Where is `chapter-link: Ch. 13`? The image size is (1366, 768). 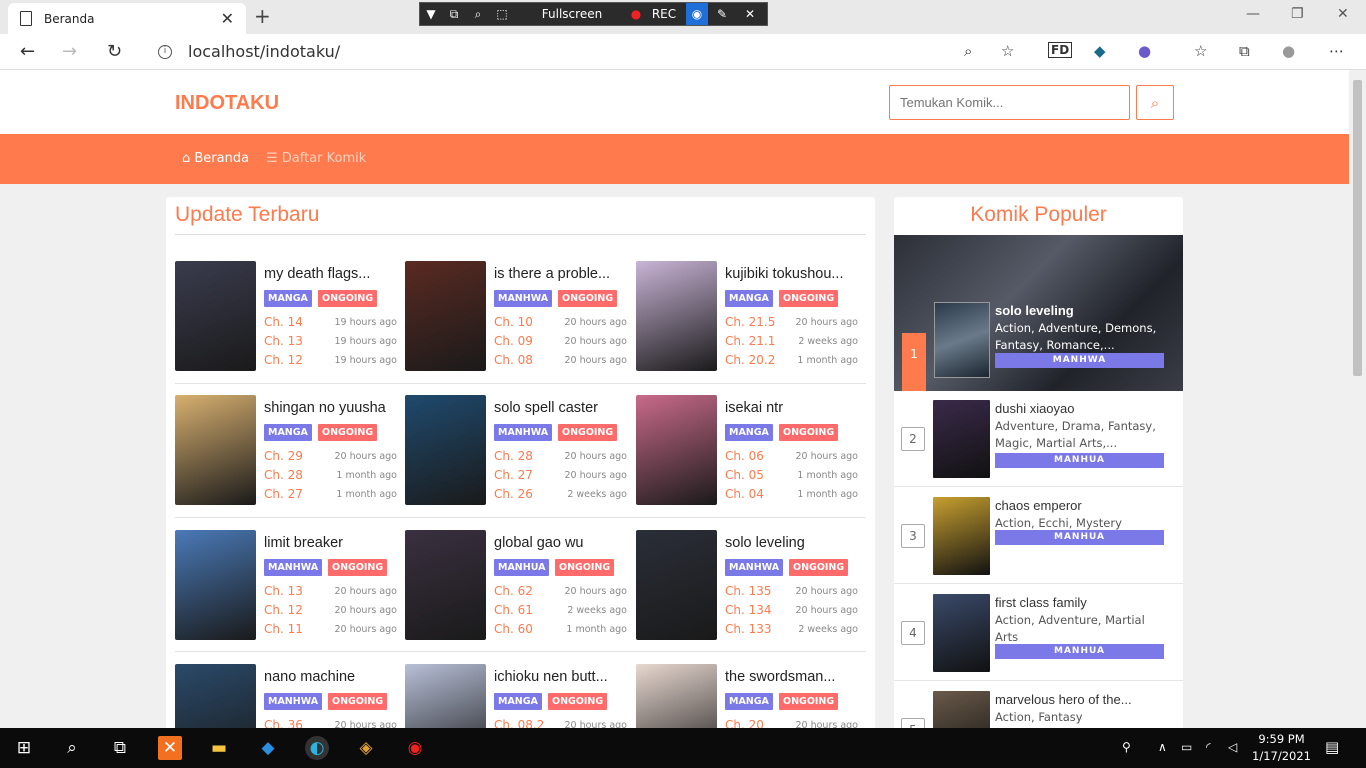
chapter-link: Ch. 13 is located at coordinates (283, 341).